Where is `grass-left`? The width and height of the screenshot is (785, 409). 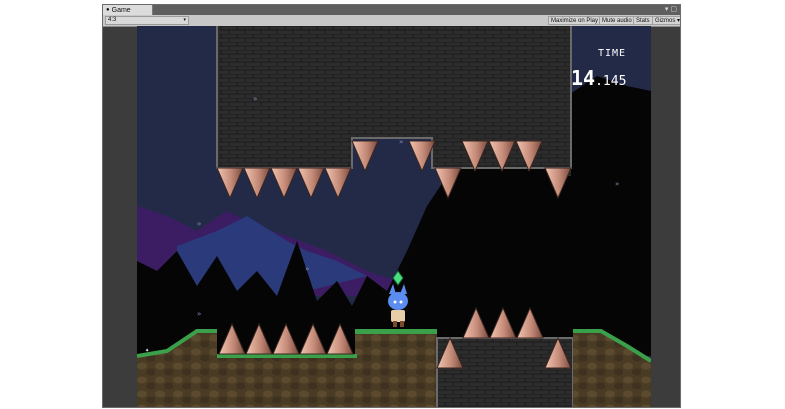
grass-left is located at coordinates (287, 356).